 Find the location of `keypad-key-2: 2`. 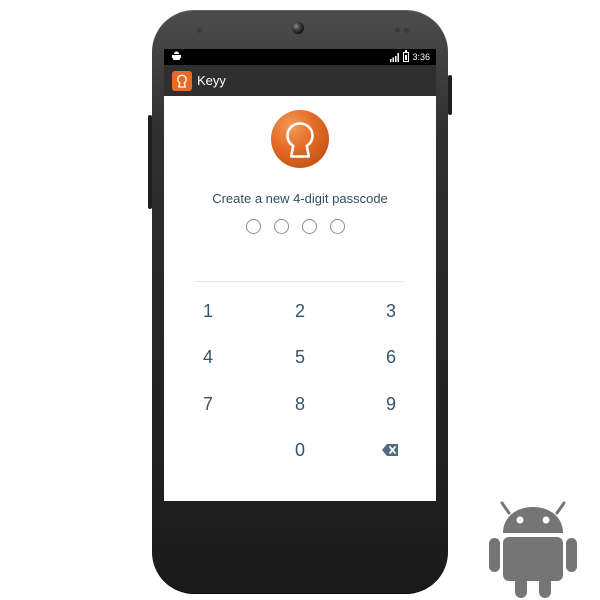

keypad-key-2: 2 is located at coordinates (300, 311).